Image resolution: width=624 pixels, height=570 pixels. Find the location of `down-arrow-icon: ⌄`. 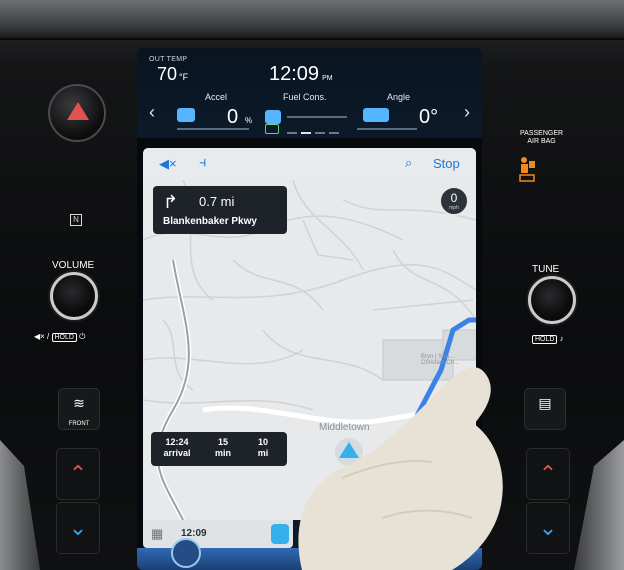

down-arrow-icon: ⌄ is located at coordinates (78, 527).